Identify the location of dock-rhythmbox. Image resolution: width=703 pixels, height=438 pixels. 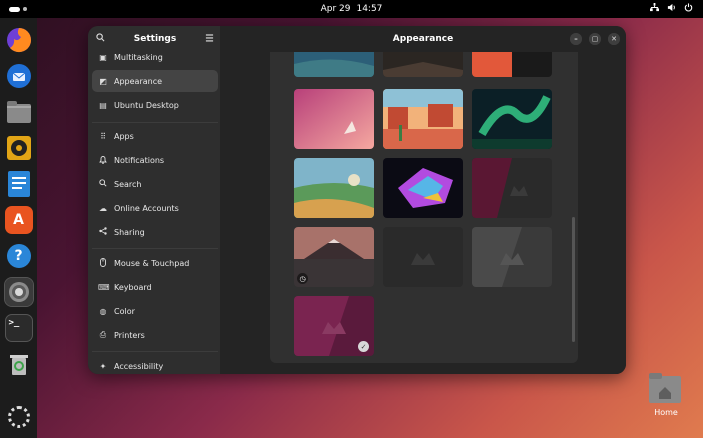
(19, 148).